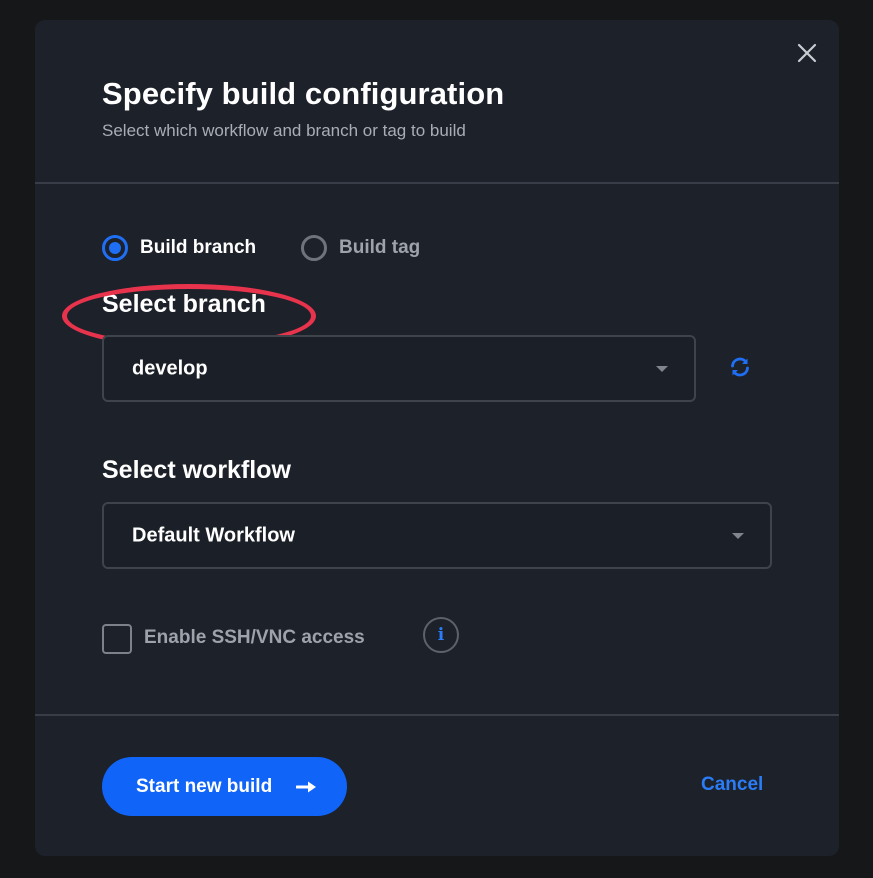 Image resolution: width=873 pixels, height=878 pixels. I want to click on info-button: i, so click(441, 635).